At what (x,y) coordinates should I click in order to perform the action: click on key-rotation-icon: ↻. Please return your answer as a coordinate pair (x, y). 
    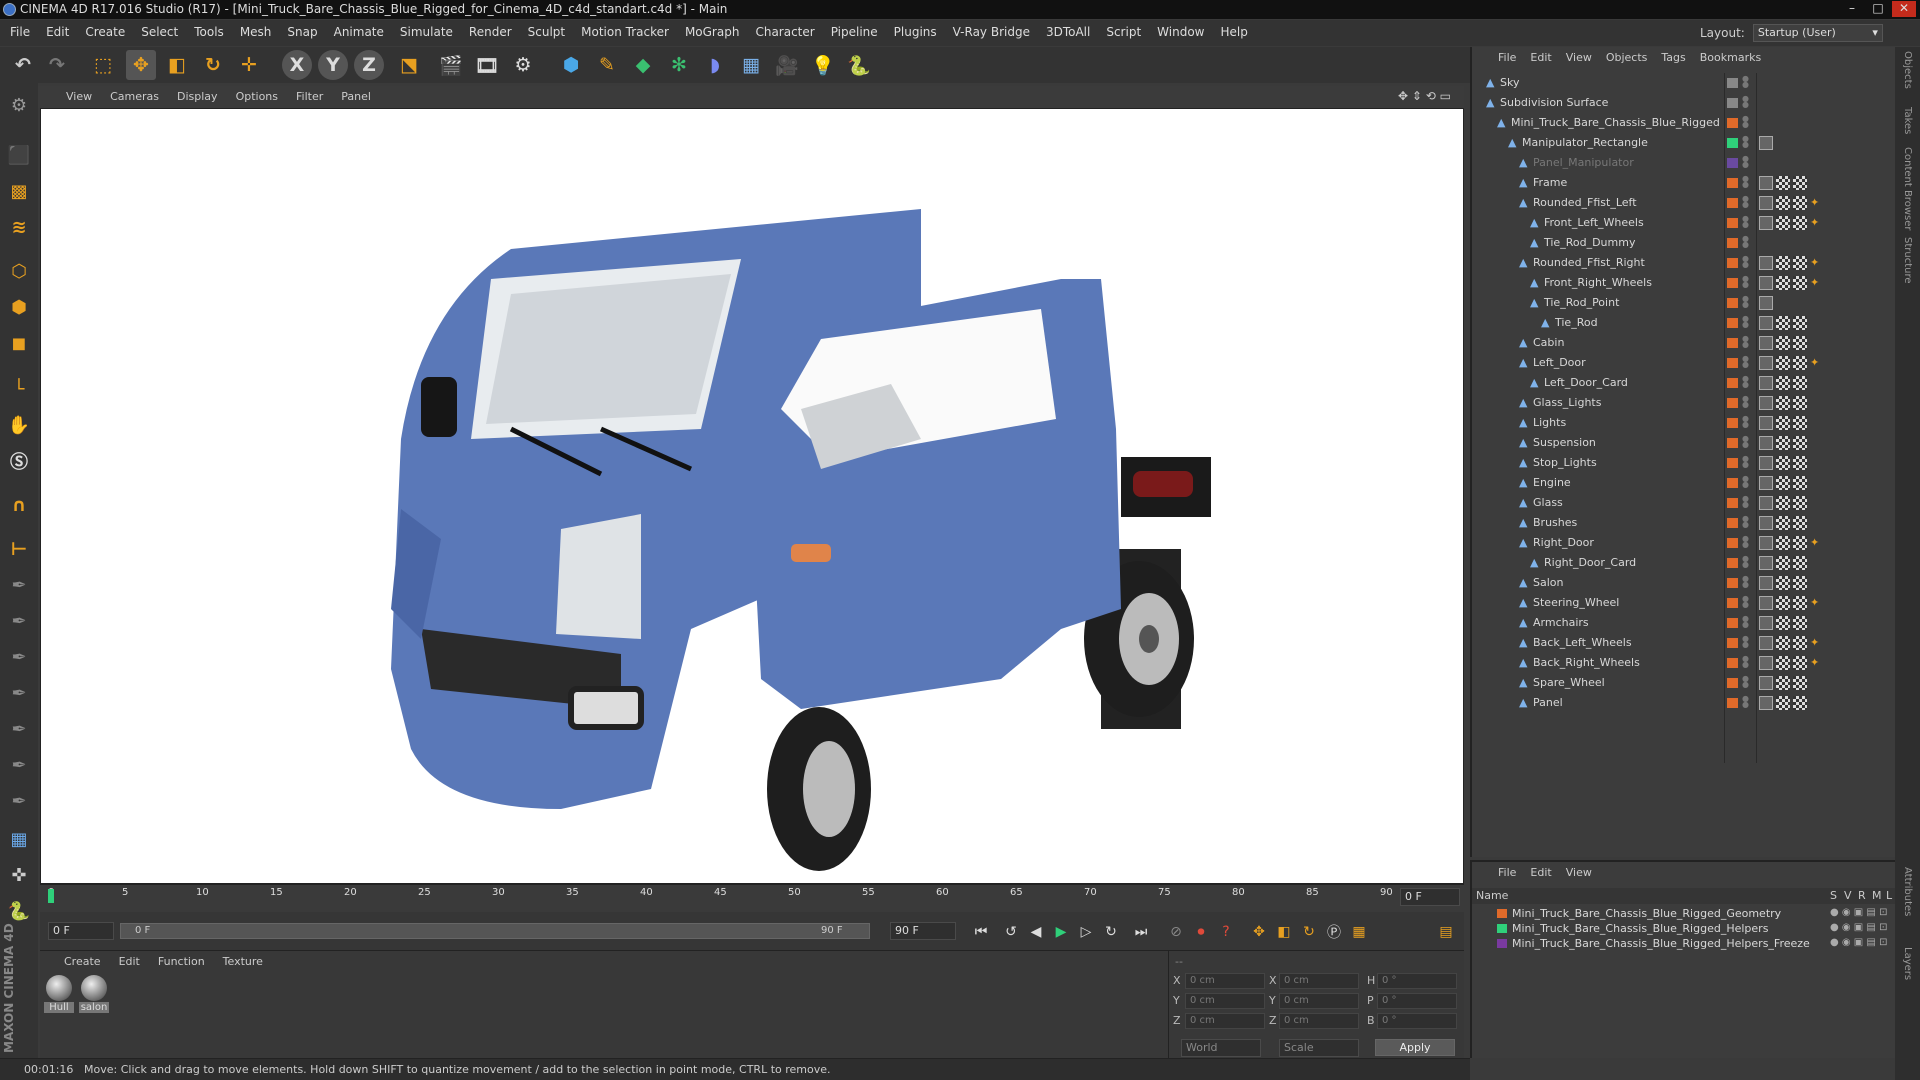
    Looking at the image, I should click on (1309, 932).